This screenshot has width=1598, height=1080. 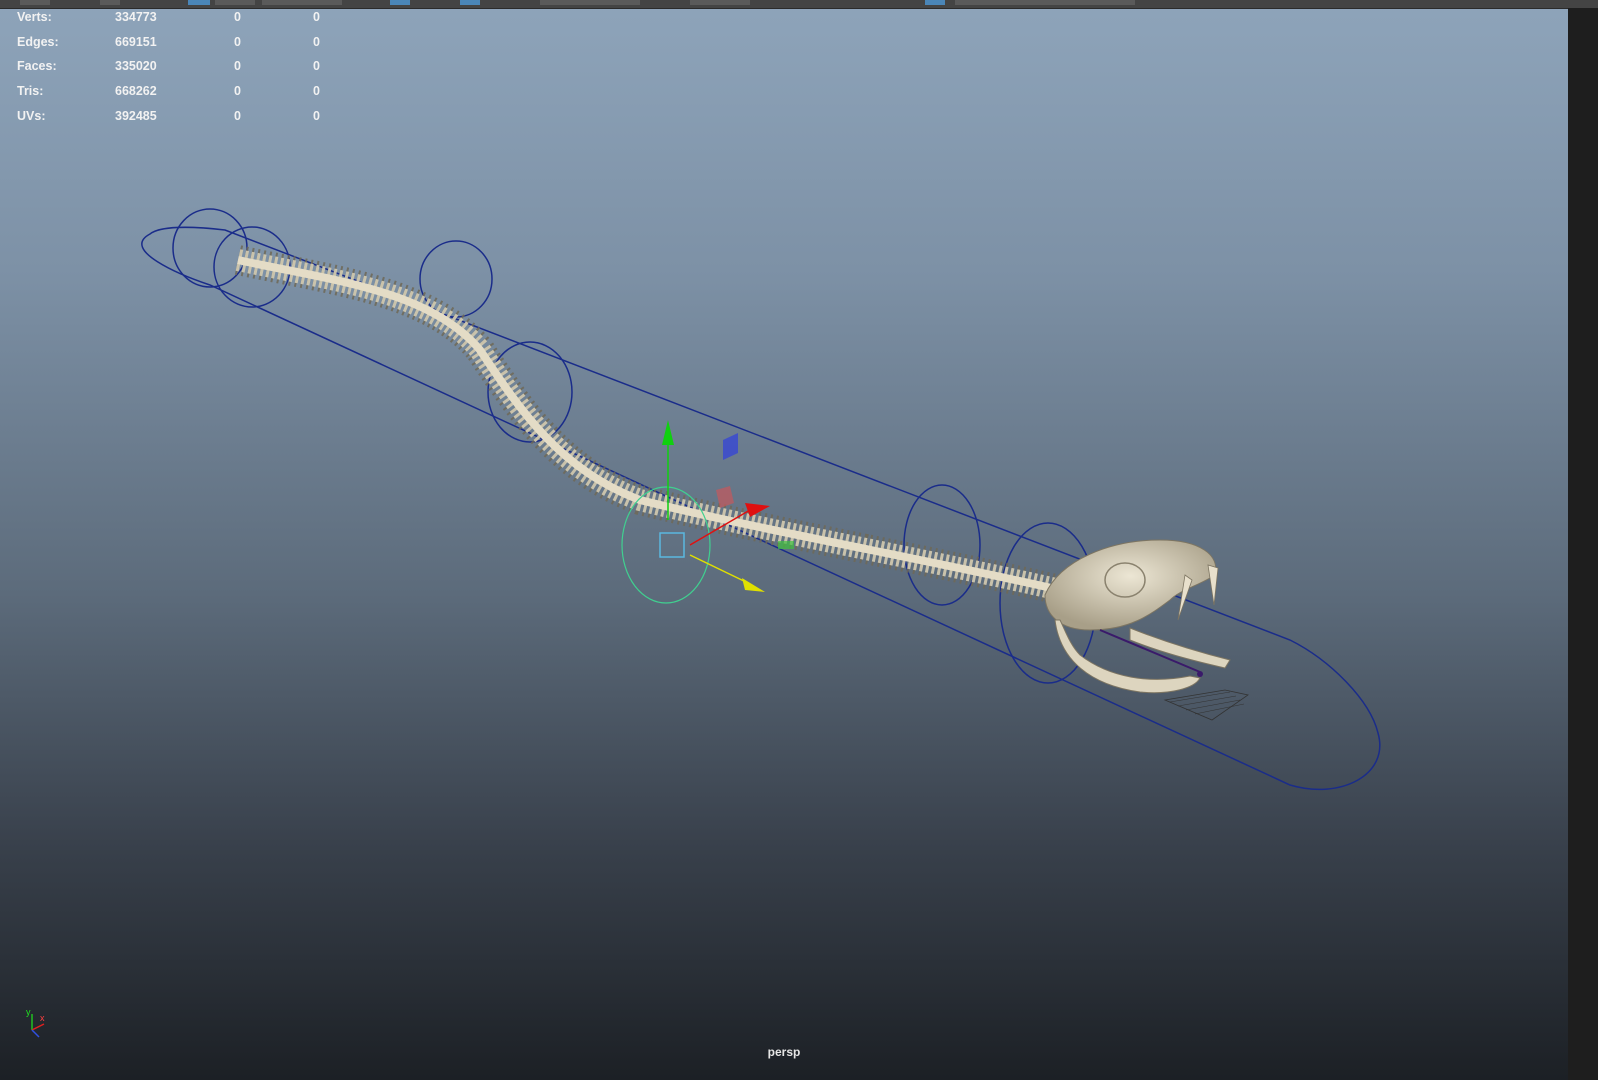 What do you see at coordinates (1146, 630) in the screenshot?
I see `snake-skull` at bounding box center [1146, 630].